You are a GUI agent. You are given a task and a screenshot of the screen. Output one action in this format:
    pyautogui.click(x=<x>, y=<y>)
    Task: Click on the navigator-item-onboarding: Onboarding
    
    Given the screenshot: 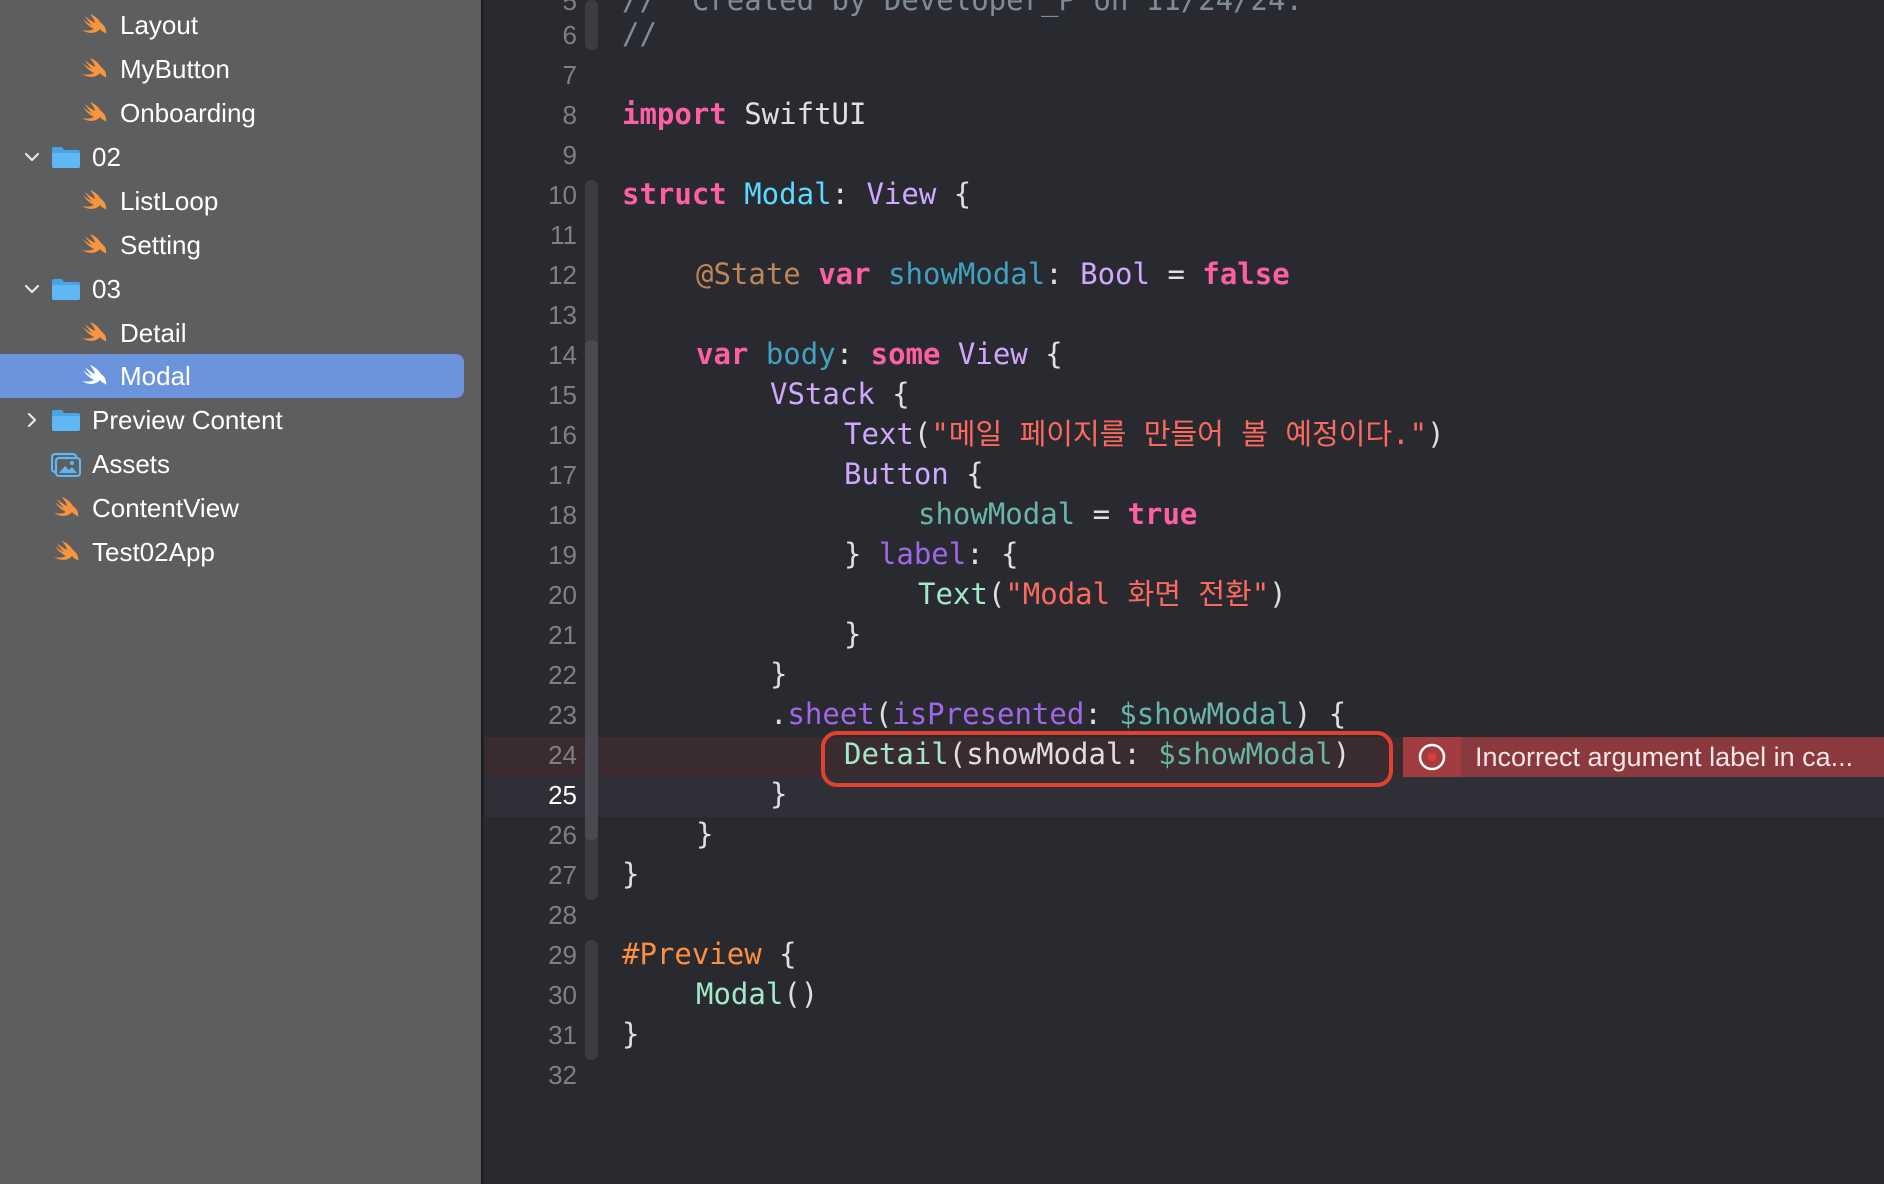 What is the action you would take?
    pyautogui.click(x=241, y=113)
    